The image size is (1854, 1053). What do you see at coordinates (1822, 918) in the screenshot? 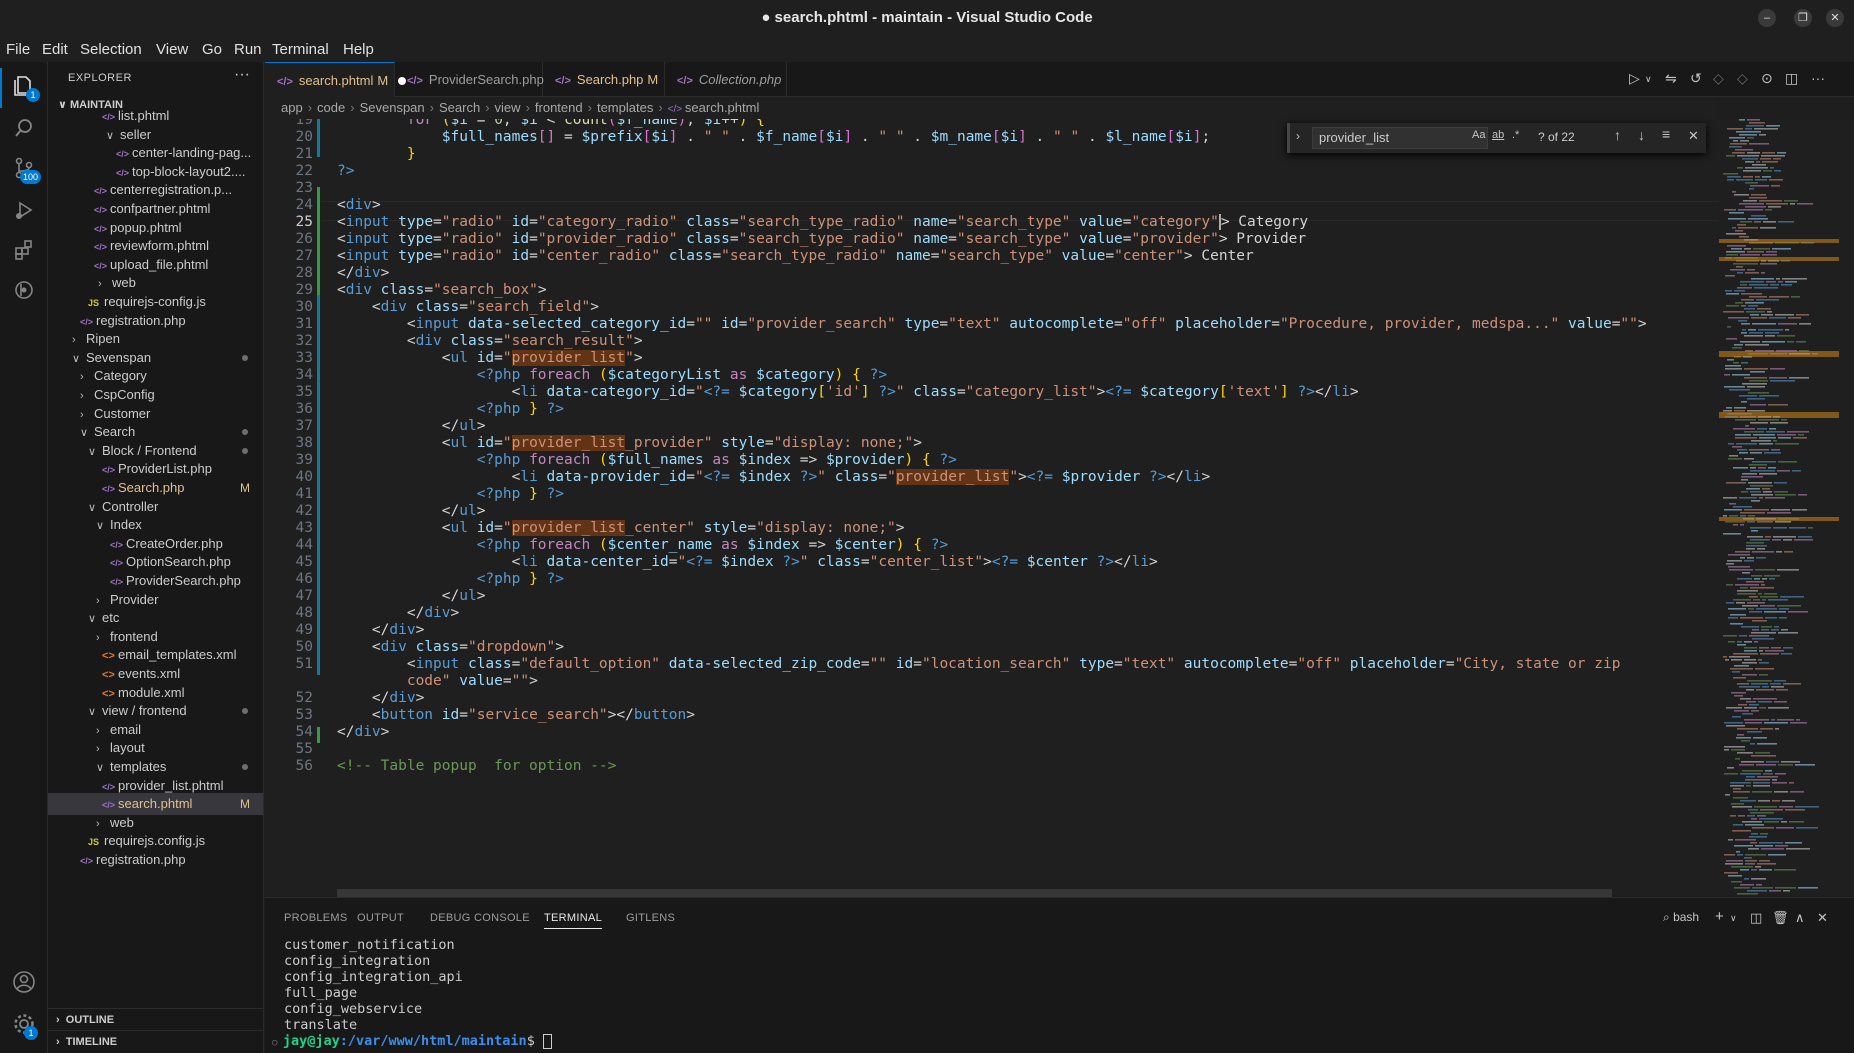
I see `close-panel-icon: ✕` at bounding box center [1822, 918].